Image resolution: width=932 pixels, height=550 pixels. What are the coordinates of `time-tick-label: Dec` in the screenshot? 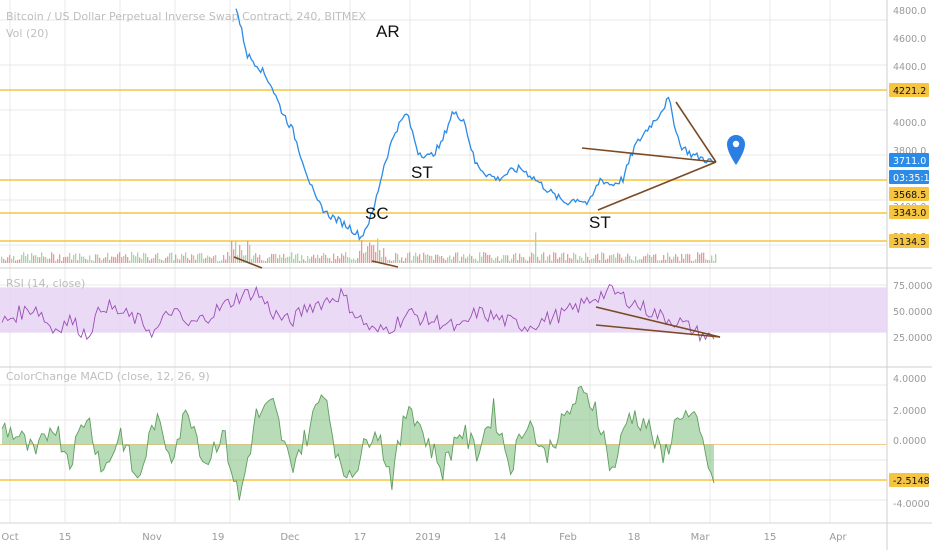 It's located at (289, 537).